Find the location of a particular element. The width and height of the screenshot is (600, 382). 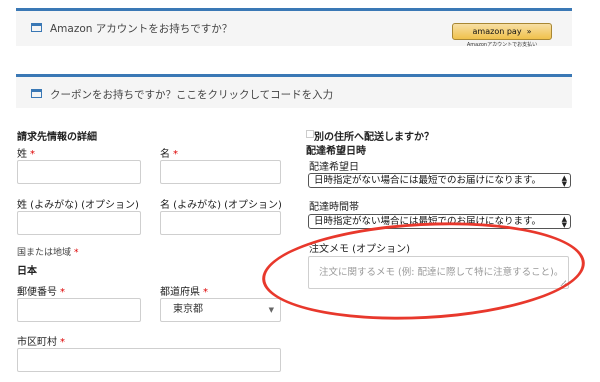

country-label: 国または地域 * is located at coordinates (48, 253).